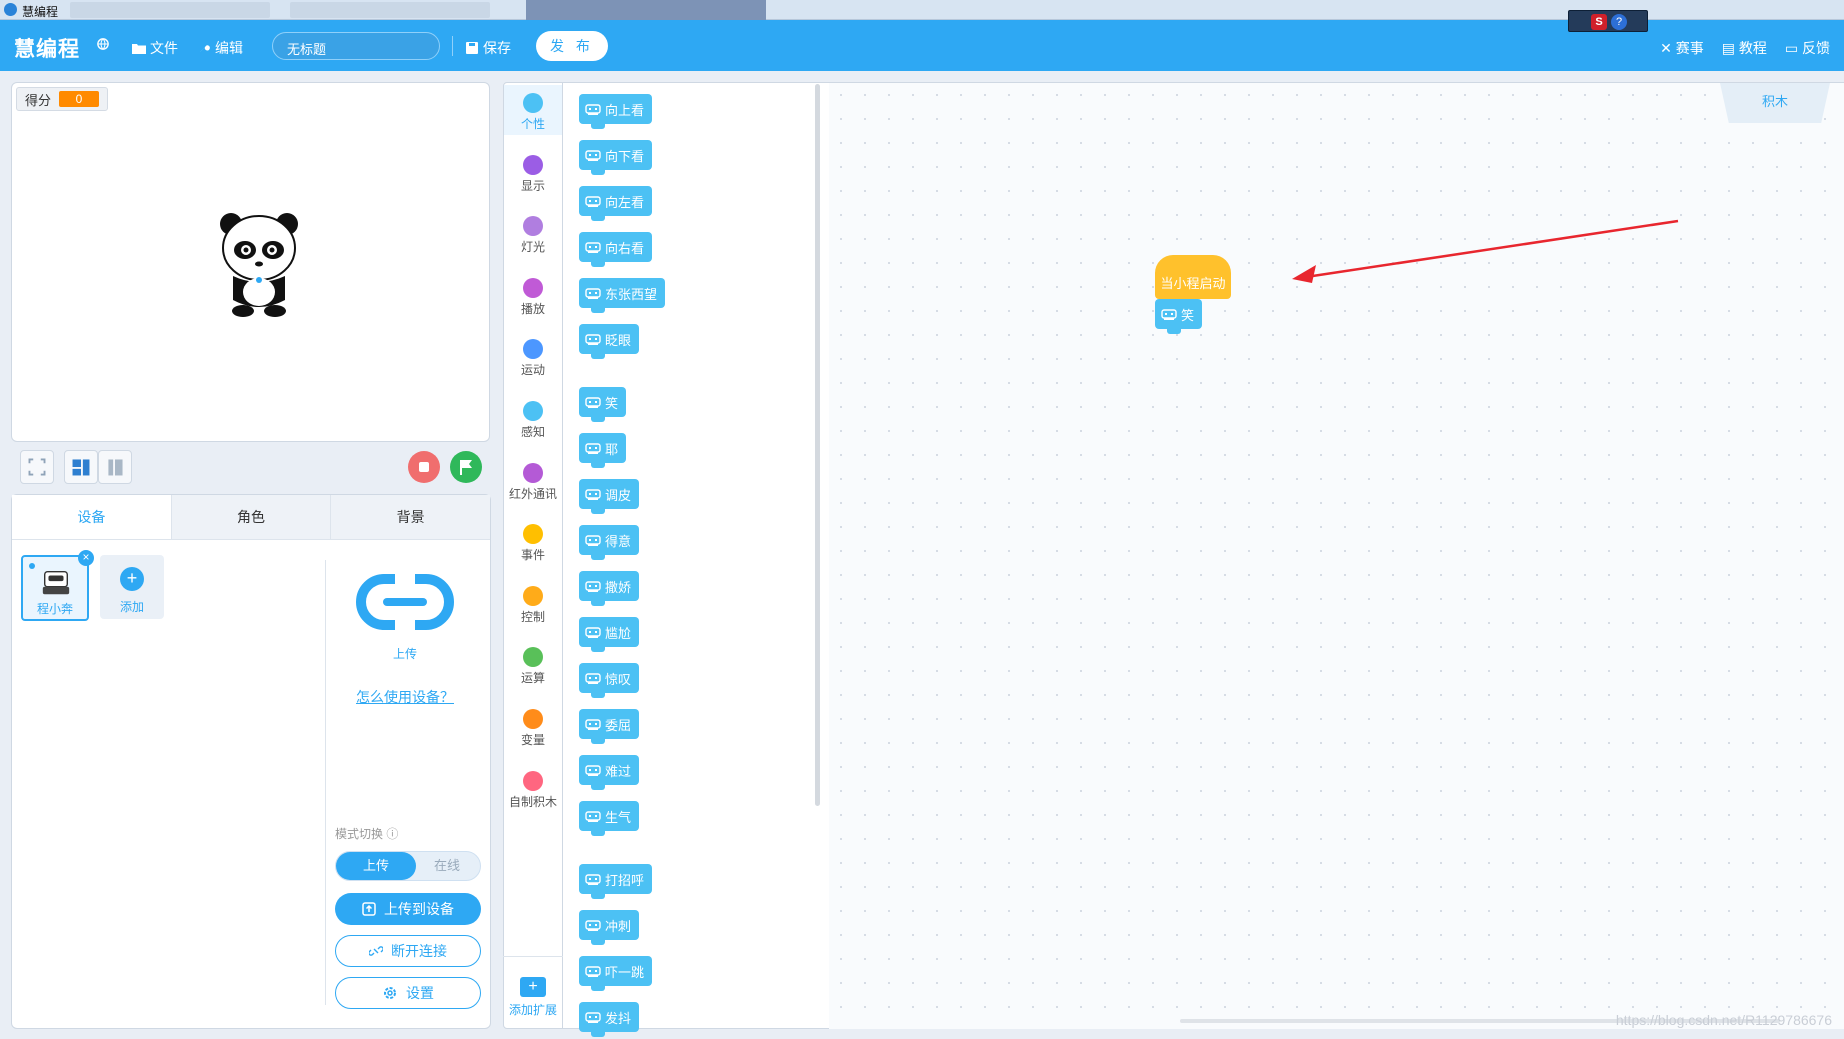  What do you see at coordinates (356, 46) in the screenshot?
I see `project-name-input: 无标题` at bounding box center [356, 46].